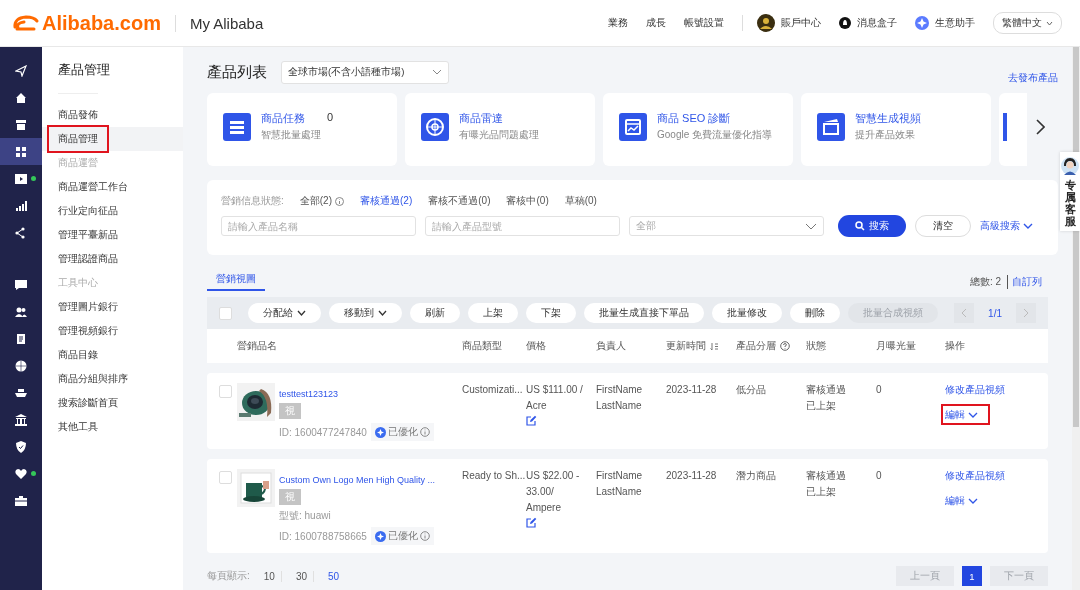 Image resolution: width=1080 pixels, height=590 pixels. I want to click on sidebar-item: 管理圖片銀行, so click(112, 307).